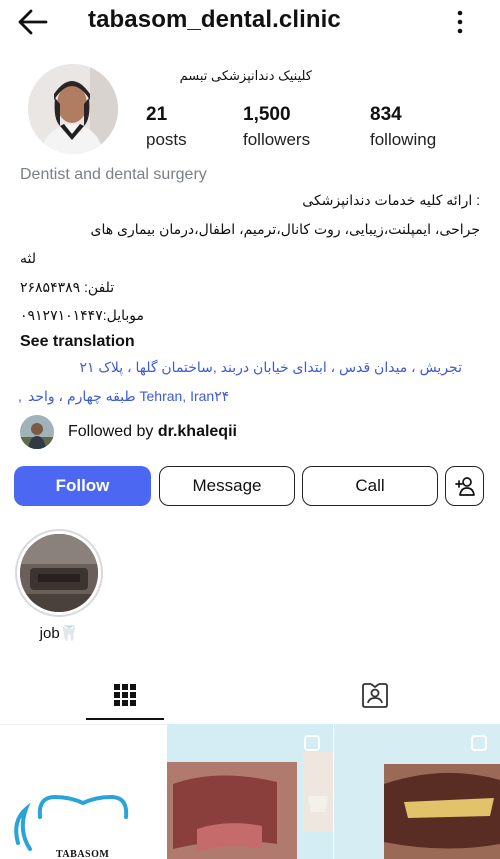  I want to click on top-bar: tabasom_dental.clinic, so click(250, 22).